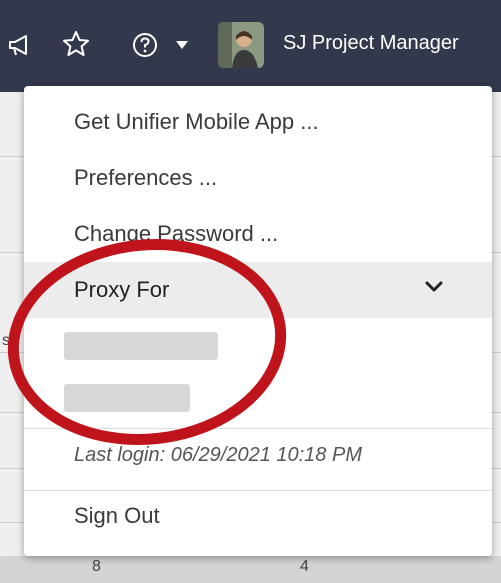  What do you see at coordinates (434, 287) in the screenshot?
I see `chevron-down-icon` at bounding box center [434, 287].